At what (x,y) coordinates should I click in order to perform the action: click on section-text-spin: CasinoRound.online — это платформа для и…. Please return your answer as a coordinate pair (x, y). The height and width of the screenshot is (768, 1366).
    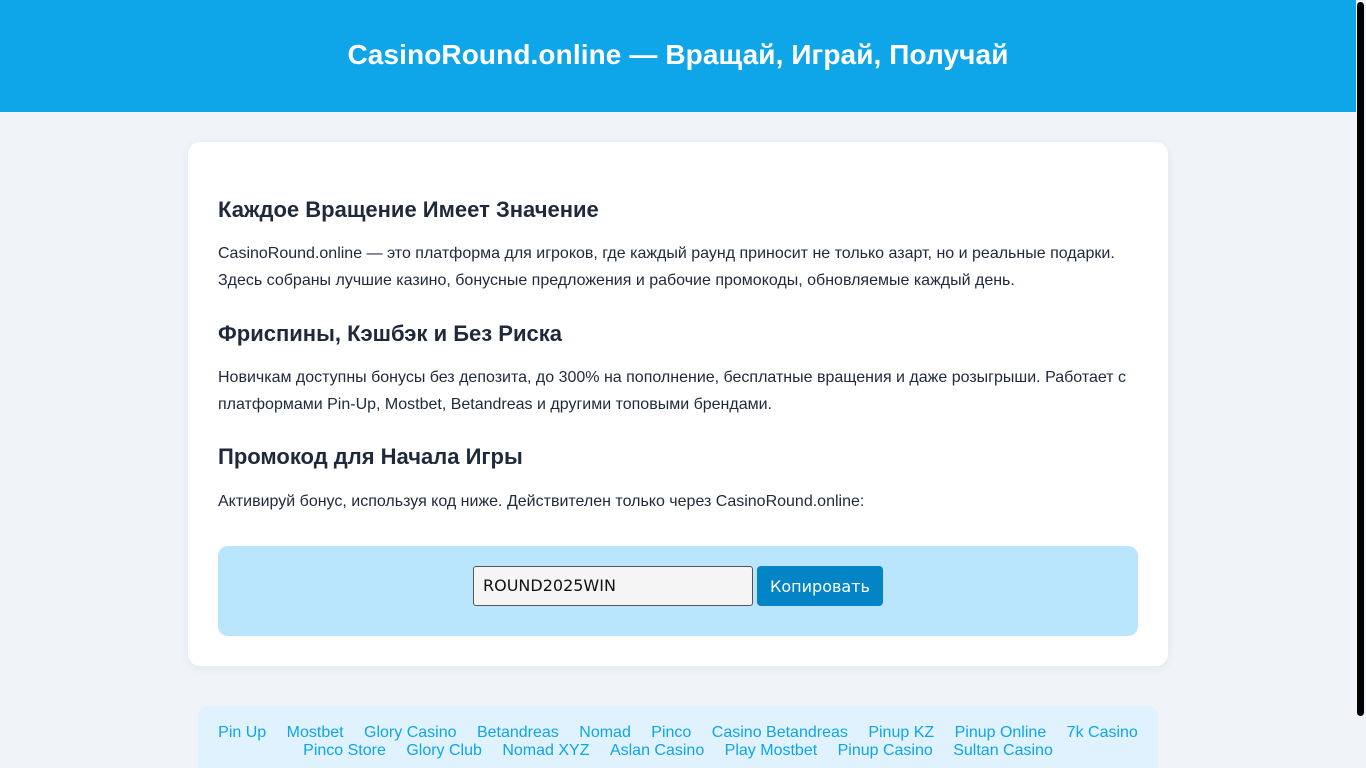
    Looking at the image, I should click on (666, 267).